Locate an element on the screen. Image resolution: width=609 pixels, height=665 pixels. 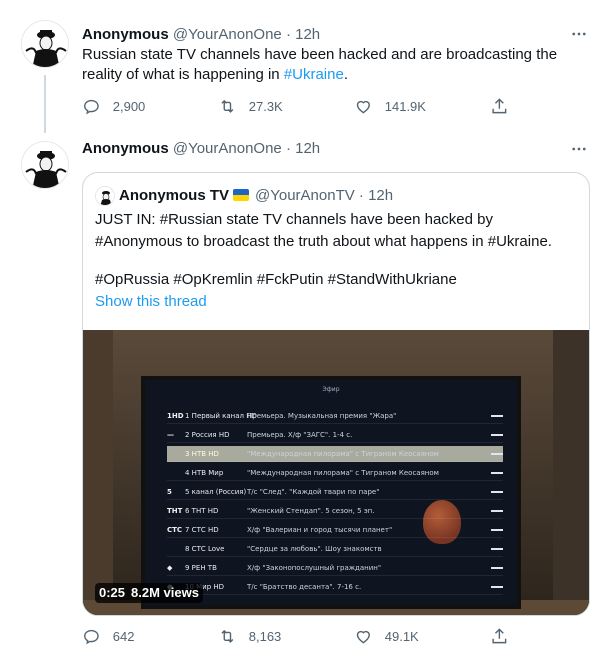
channel-name: 8 СТС Love is located at coordinates (205, 548).